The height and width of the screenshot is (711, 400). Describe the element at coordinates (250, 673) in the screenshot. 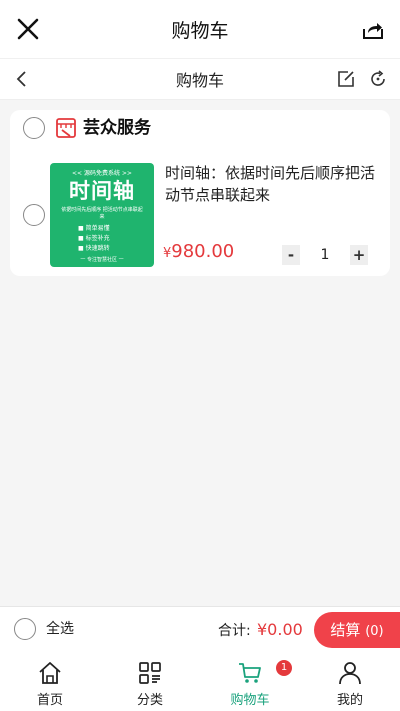

I see `cart-icon` at that location.